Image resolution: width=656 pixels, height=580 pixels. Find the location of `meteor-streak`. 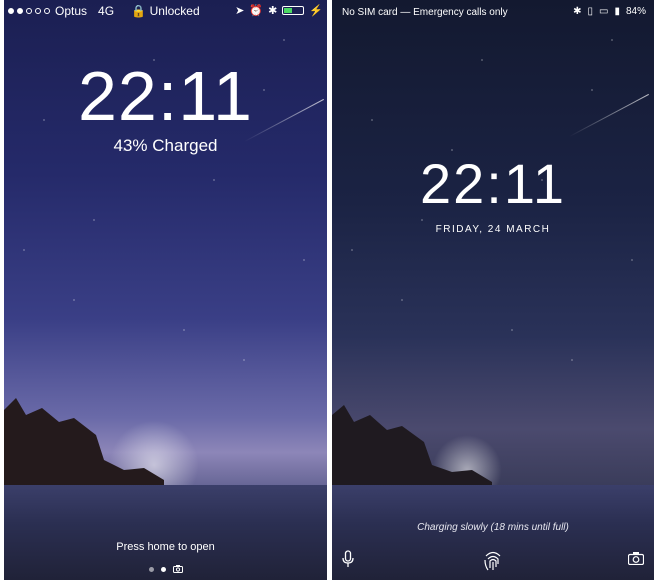

meteor-streak is located at coordinates (609, 115).